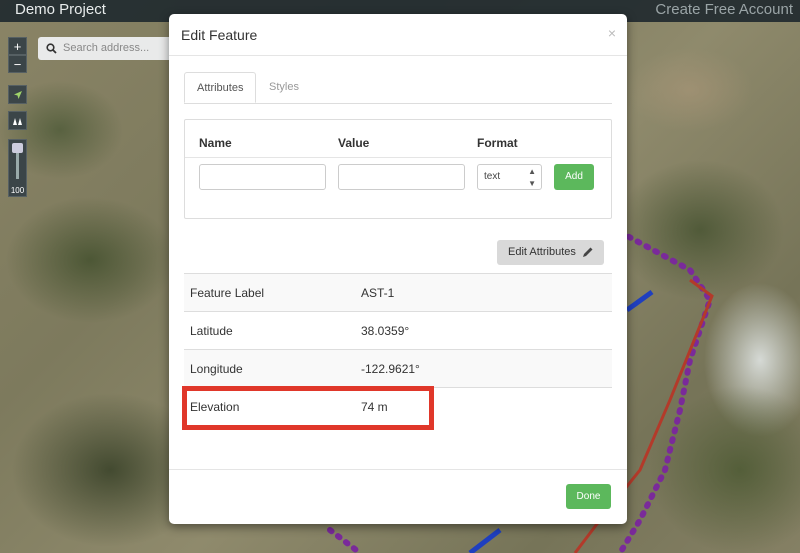  What do you see at coordinates (17, 46) in the screenshot?
I see `zoom-in-button: +` at bounding box center [17, 46].